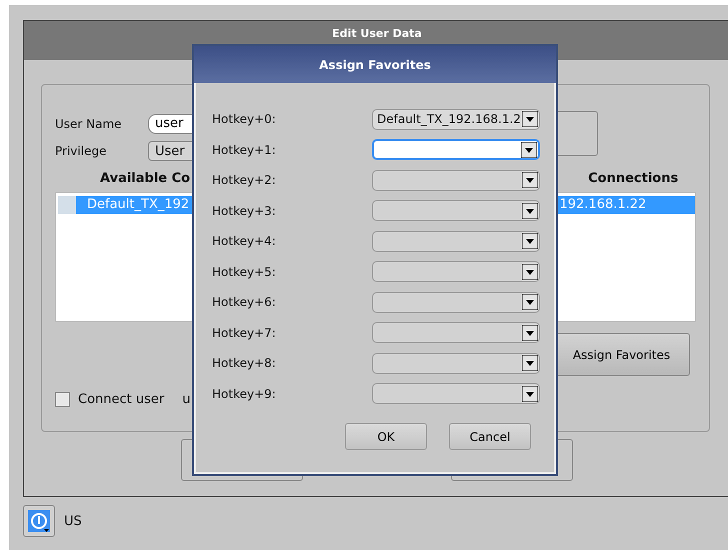 This screenshot has width=728, height=550. What do you see at coordinates (633, 178) in the screenshot?
I see `list-heading: Connections` at bounding box center [633, 178].